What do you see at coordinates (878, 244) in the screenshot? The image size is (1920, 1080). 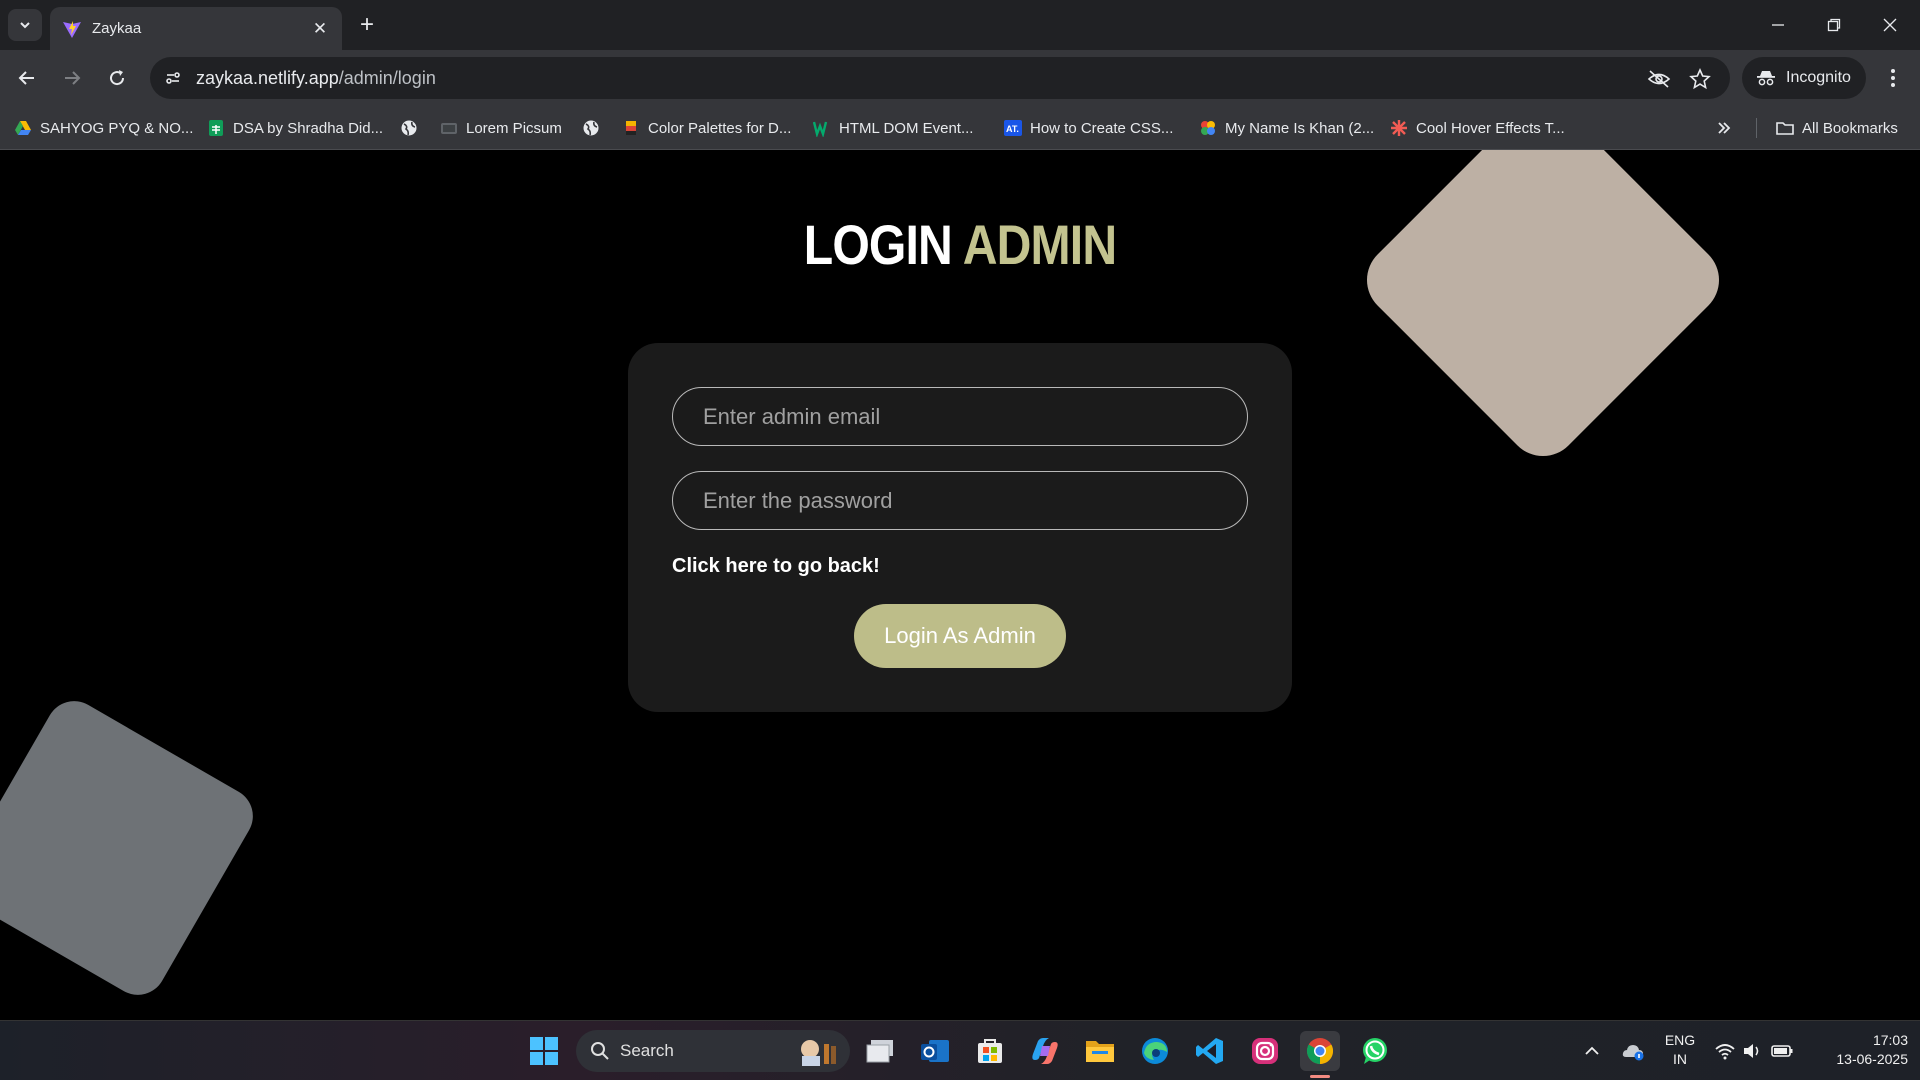 I see `title-word-login: LOGIN` at bounding box center [878, 244].